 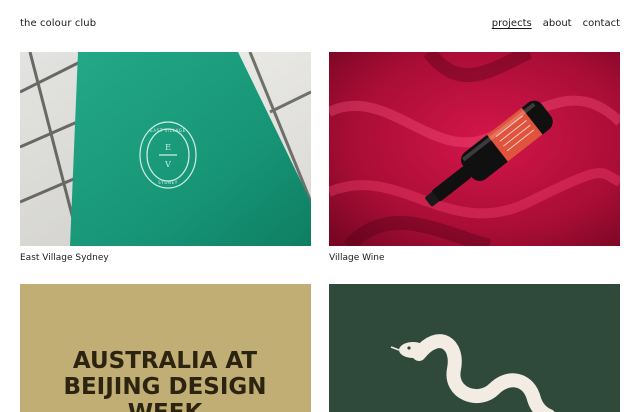 What do you see at coordinates (58, 23) in the screenshot?
I see `site-title-link: the colour club` at bounding box center [58, 23].